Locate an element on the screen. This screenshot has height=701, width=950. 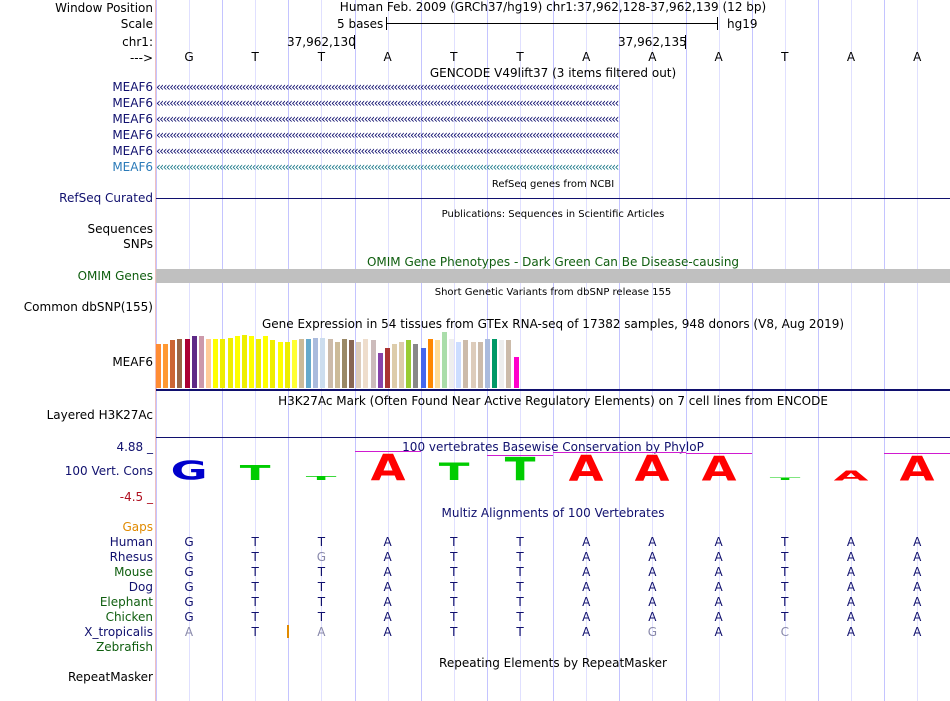
snps-label: SNPs is located at coordinates (138, 244).